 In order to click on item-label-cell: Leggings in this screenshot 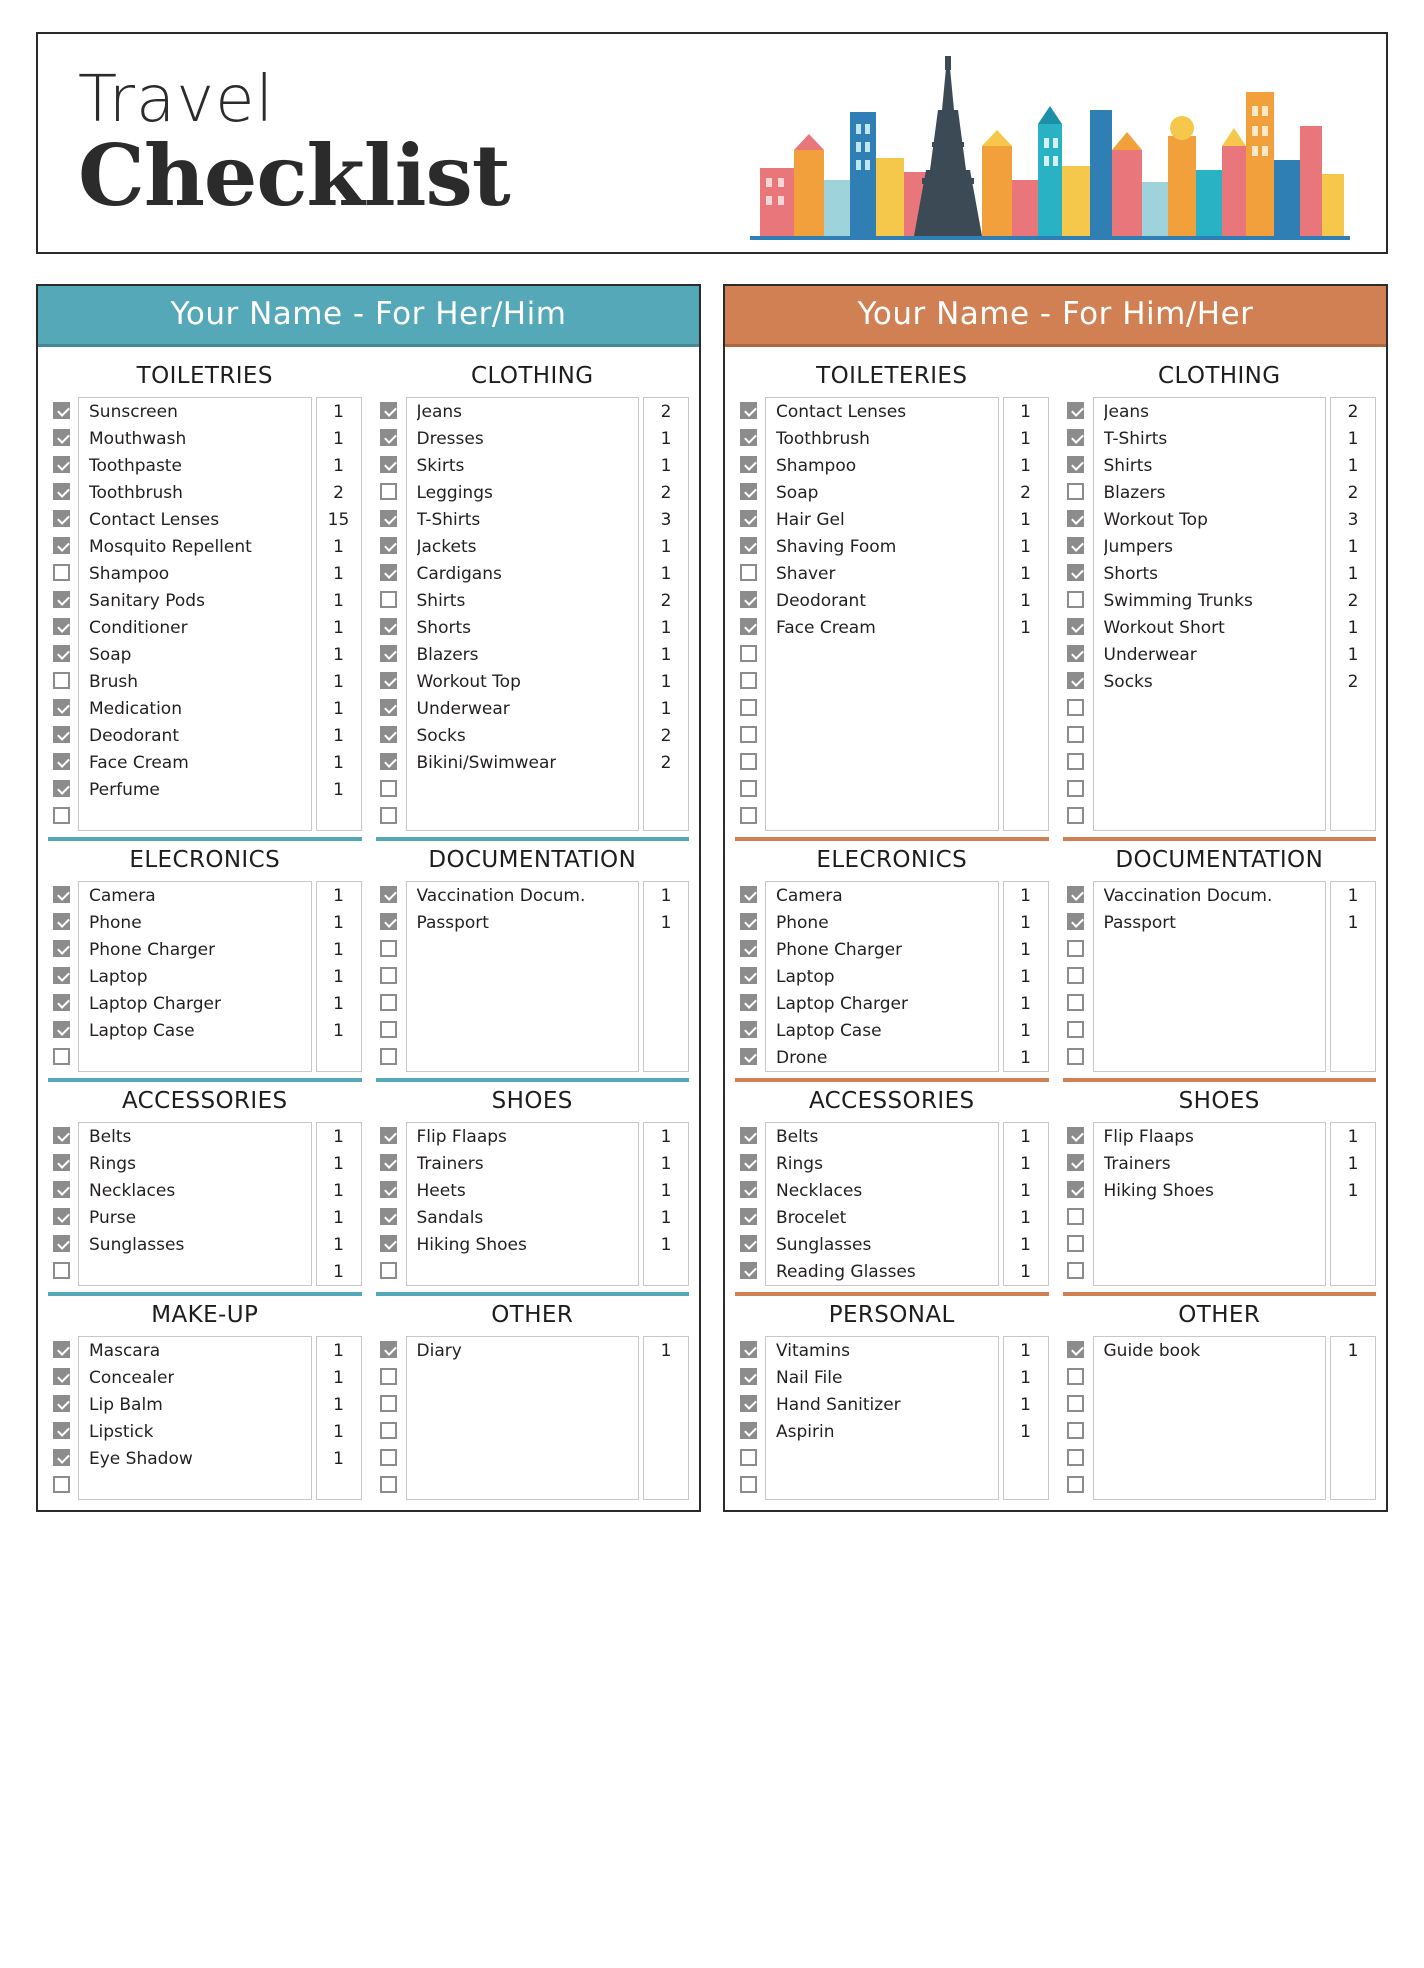, I will do `click(523, 492)`.